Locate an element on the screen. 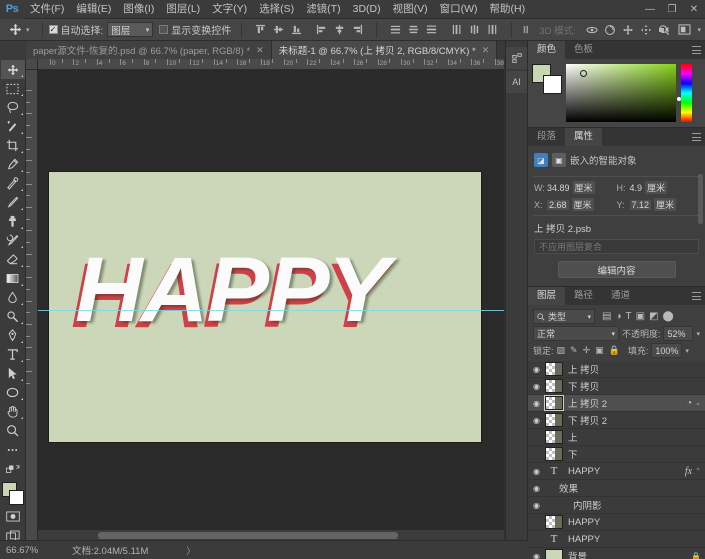 The image size is (705, 559). libraries-panel-icon: AI is located at coordinates (516, 82).